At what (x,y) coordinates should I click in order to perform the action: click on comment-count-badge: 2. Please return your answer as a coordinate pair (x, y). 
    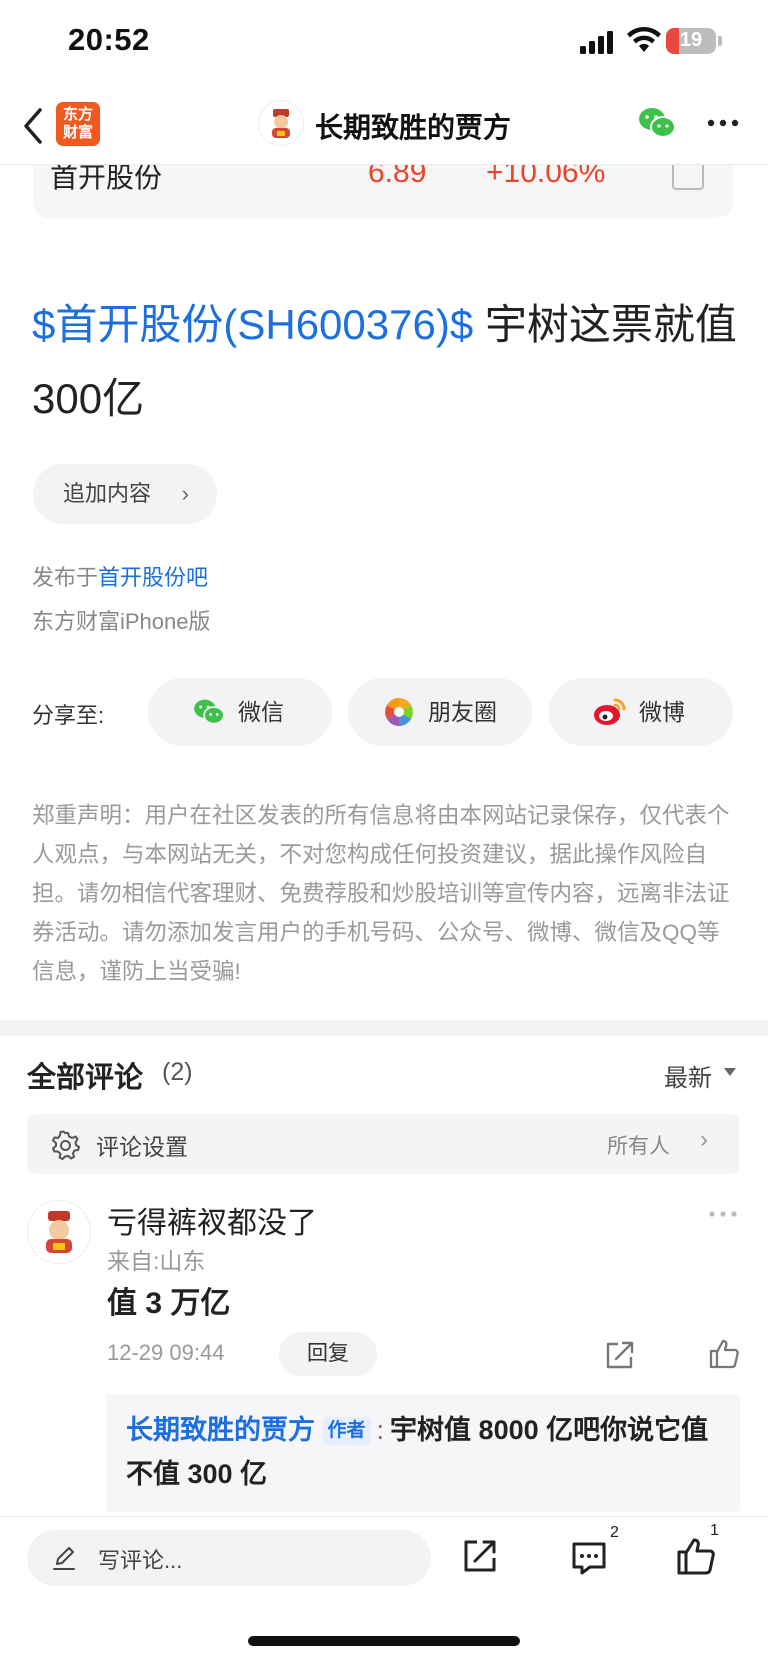
    Looking at the image, I should click on (614, 1532).